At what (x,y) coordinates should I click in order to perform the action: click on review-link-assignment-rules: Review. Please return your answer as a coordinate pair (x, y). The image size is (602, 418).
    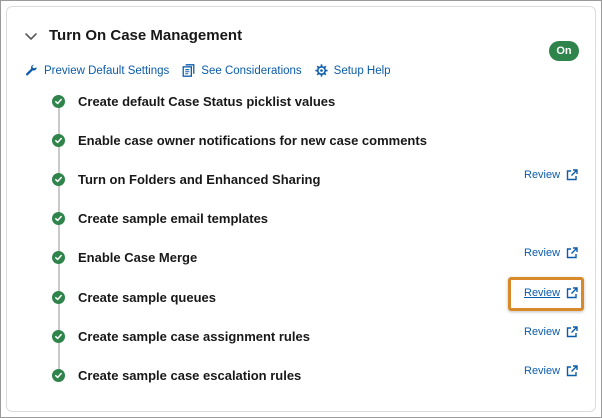
    Looking at the image, I should click on (551, 332).